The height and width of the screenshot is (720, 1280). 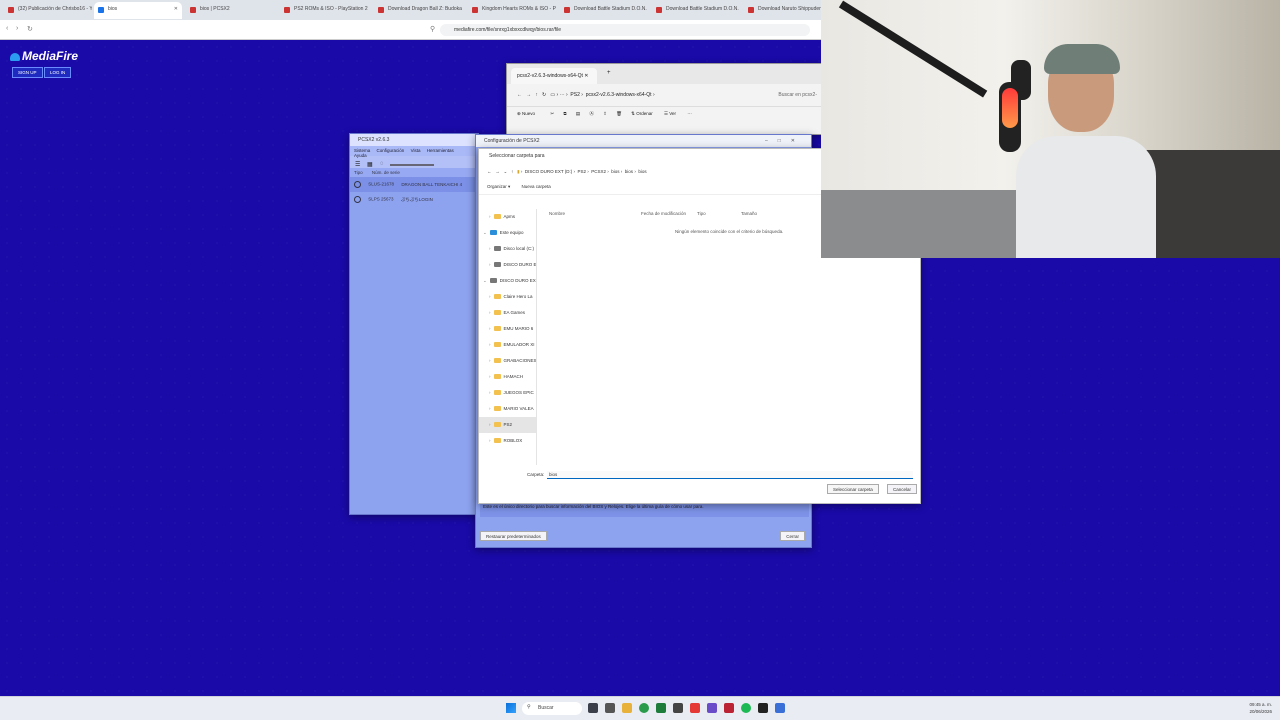 I want to click on explorer-search: Buscar en pcsx2-, so click(x=797, y=95).